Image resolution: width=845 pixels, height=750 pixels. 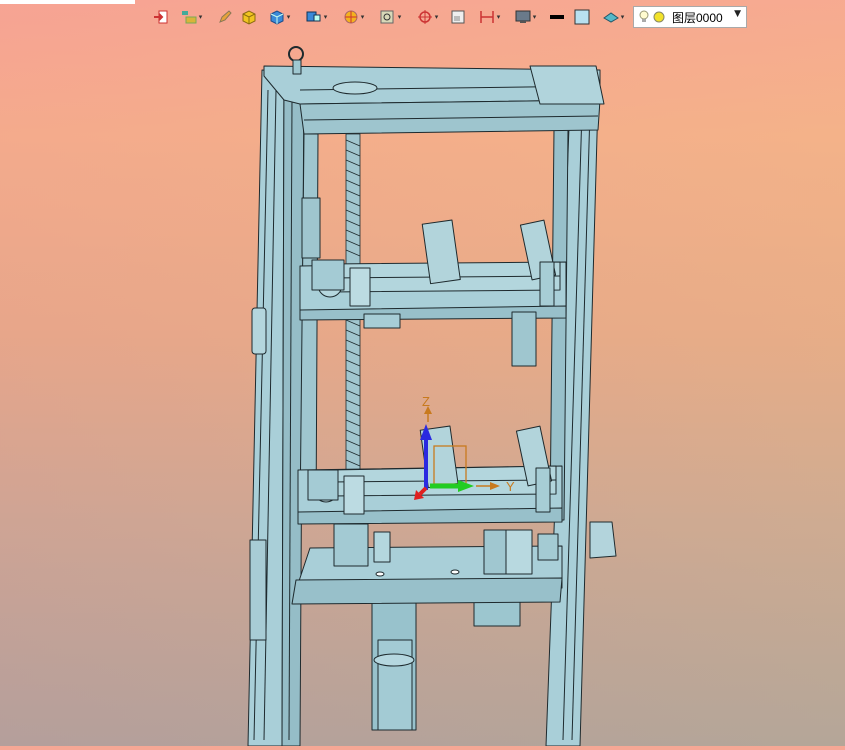 I want to click on layer-name: 图层0000, so click(x=697, y=17).